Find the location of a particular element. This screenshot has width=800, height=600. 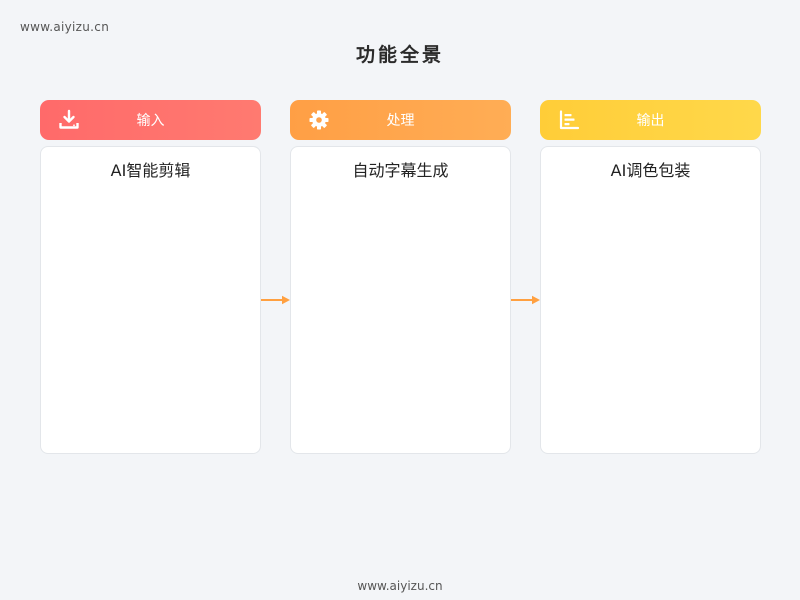

column-body-process: 自动字幕生成 is located at coordinates (400, 300).